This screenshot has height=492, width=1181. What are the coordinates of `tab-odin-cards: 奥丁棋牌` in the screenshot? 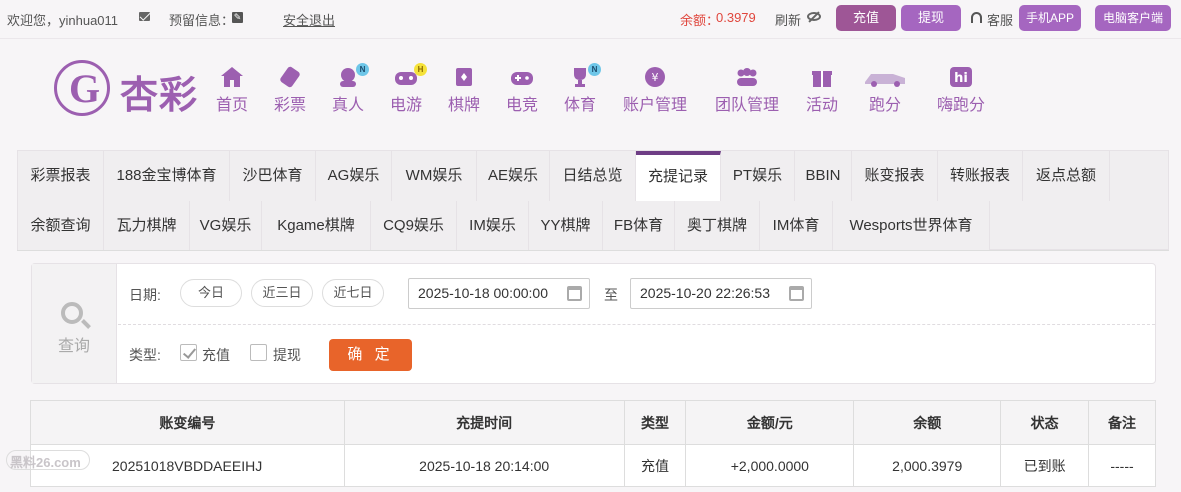 It's located at (717, 226).